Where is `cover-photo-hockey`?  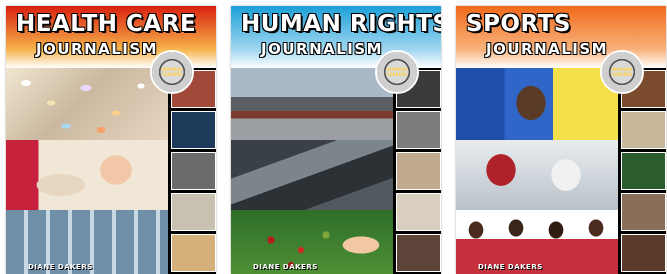 cover-photo-hockey is located at coordinates (537, 175).